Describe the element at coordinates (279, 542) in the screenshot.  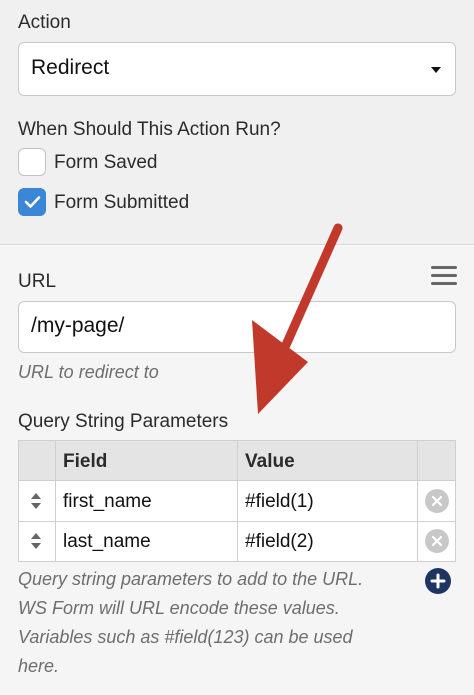
I see `row-2-value: #field(2)` at that location.